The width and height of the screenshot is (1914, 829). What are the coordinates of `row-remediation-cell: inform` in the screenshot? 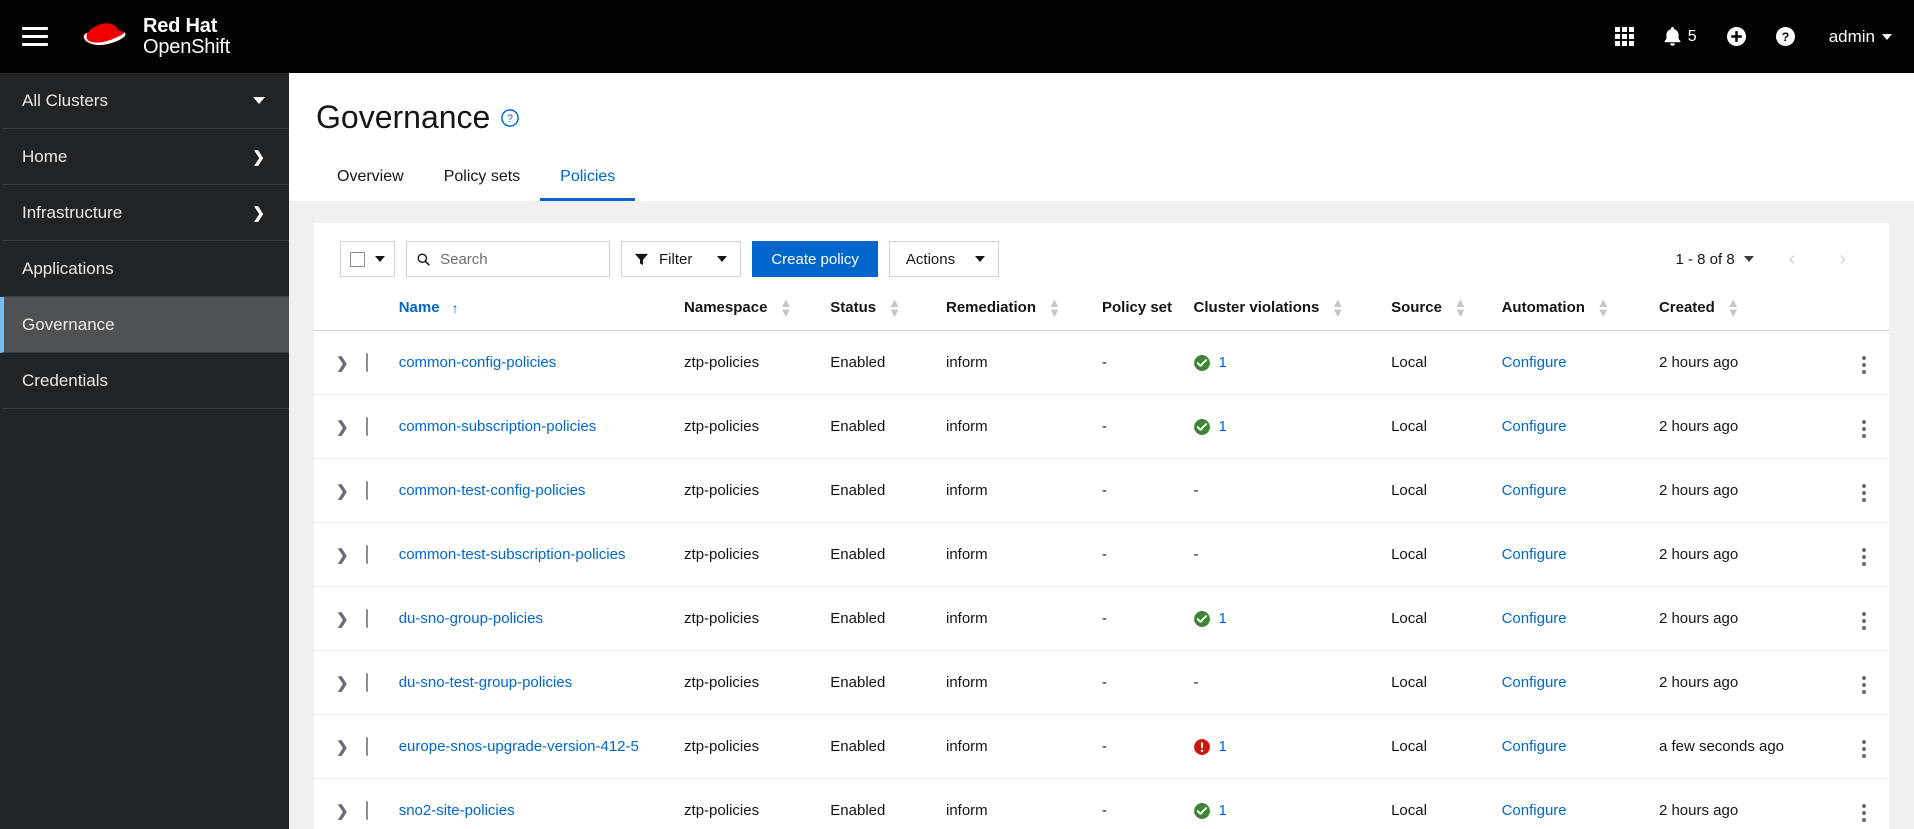 It's located at (1015, 362).